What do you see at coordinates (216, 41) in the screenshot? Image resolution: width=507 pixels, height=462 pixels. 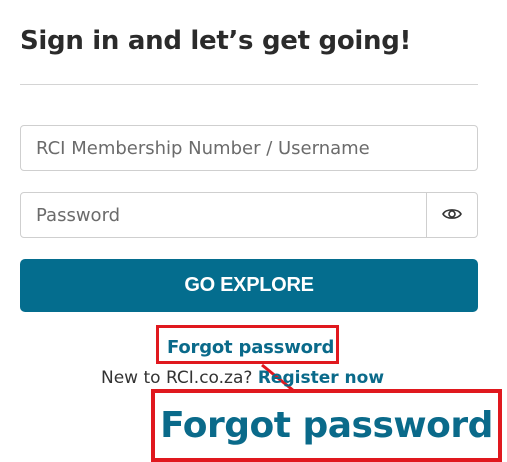 I see `signin-heading: Sign in and let’s get going!` at bounding box center [216, 41].